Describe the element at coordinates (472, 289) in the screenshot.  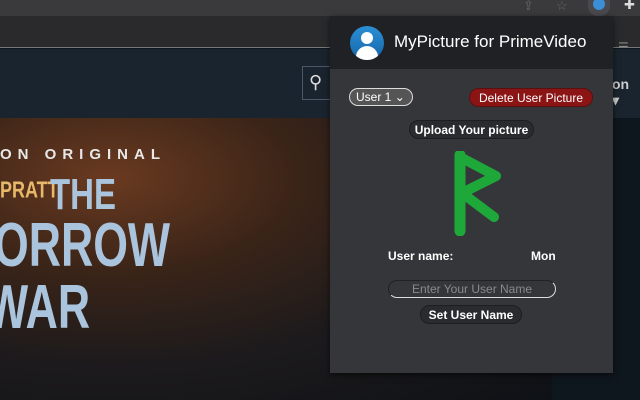
I see `user-name-input` at that location.